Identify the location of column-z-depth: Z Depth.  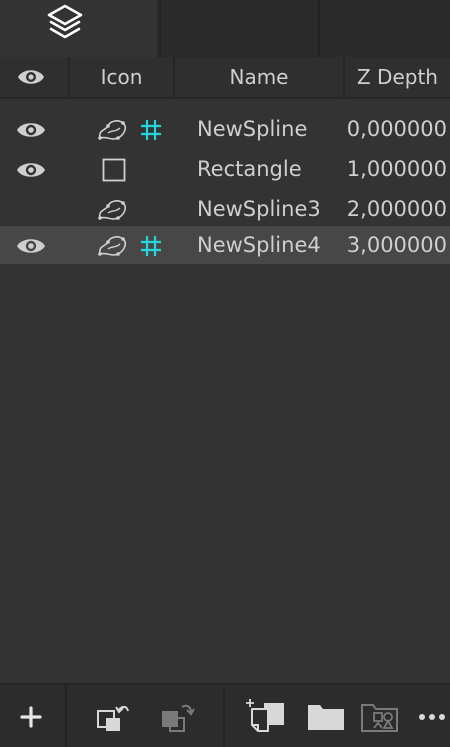
(397, 77).